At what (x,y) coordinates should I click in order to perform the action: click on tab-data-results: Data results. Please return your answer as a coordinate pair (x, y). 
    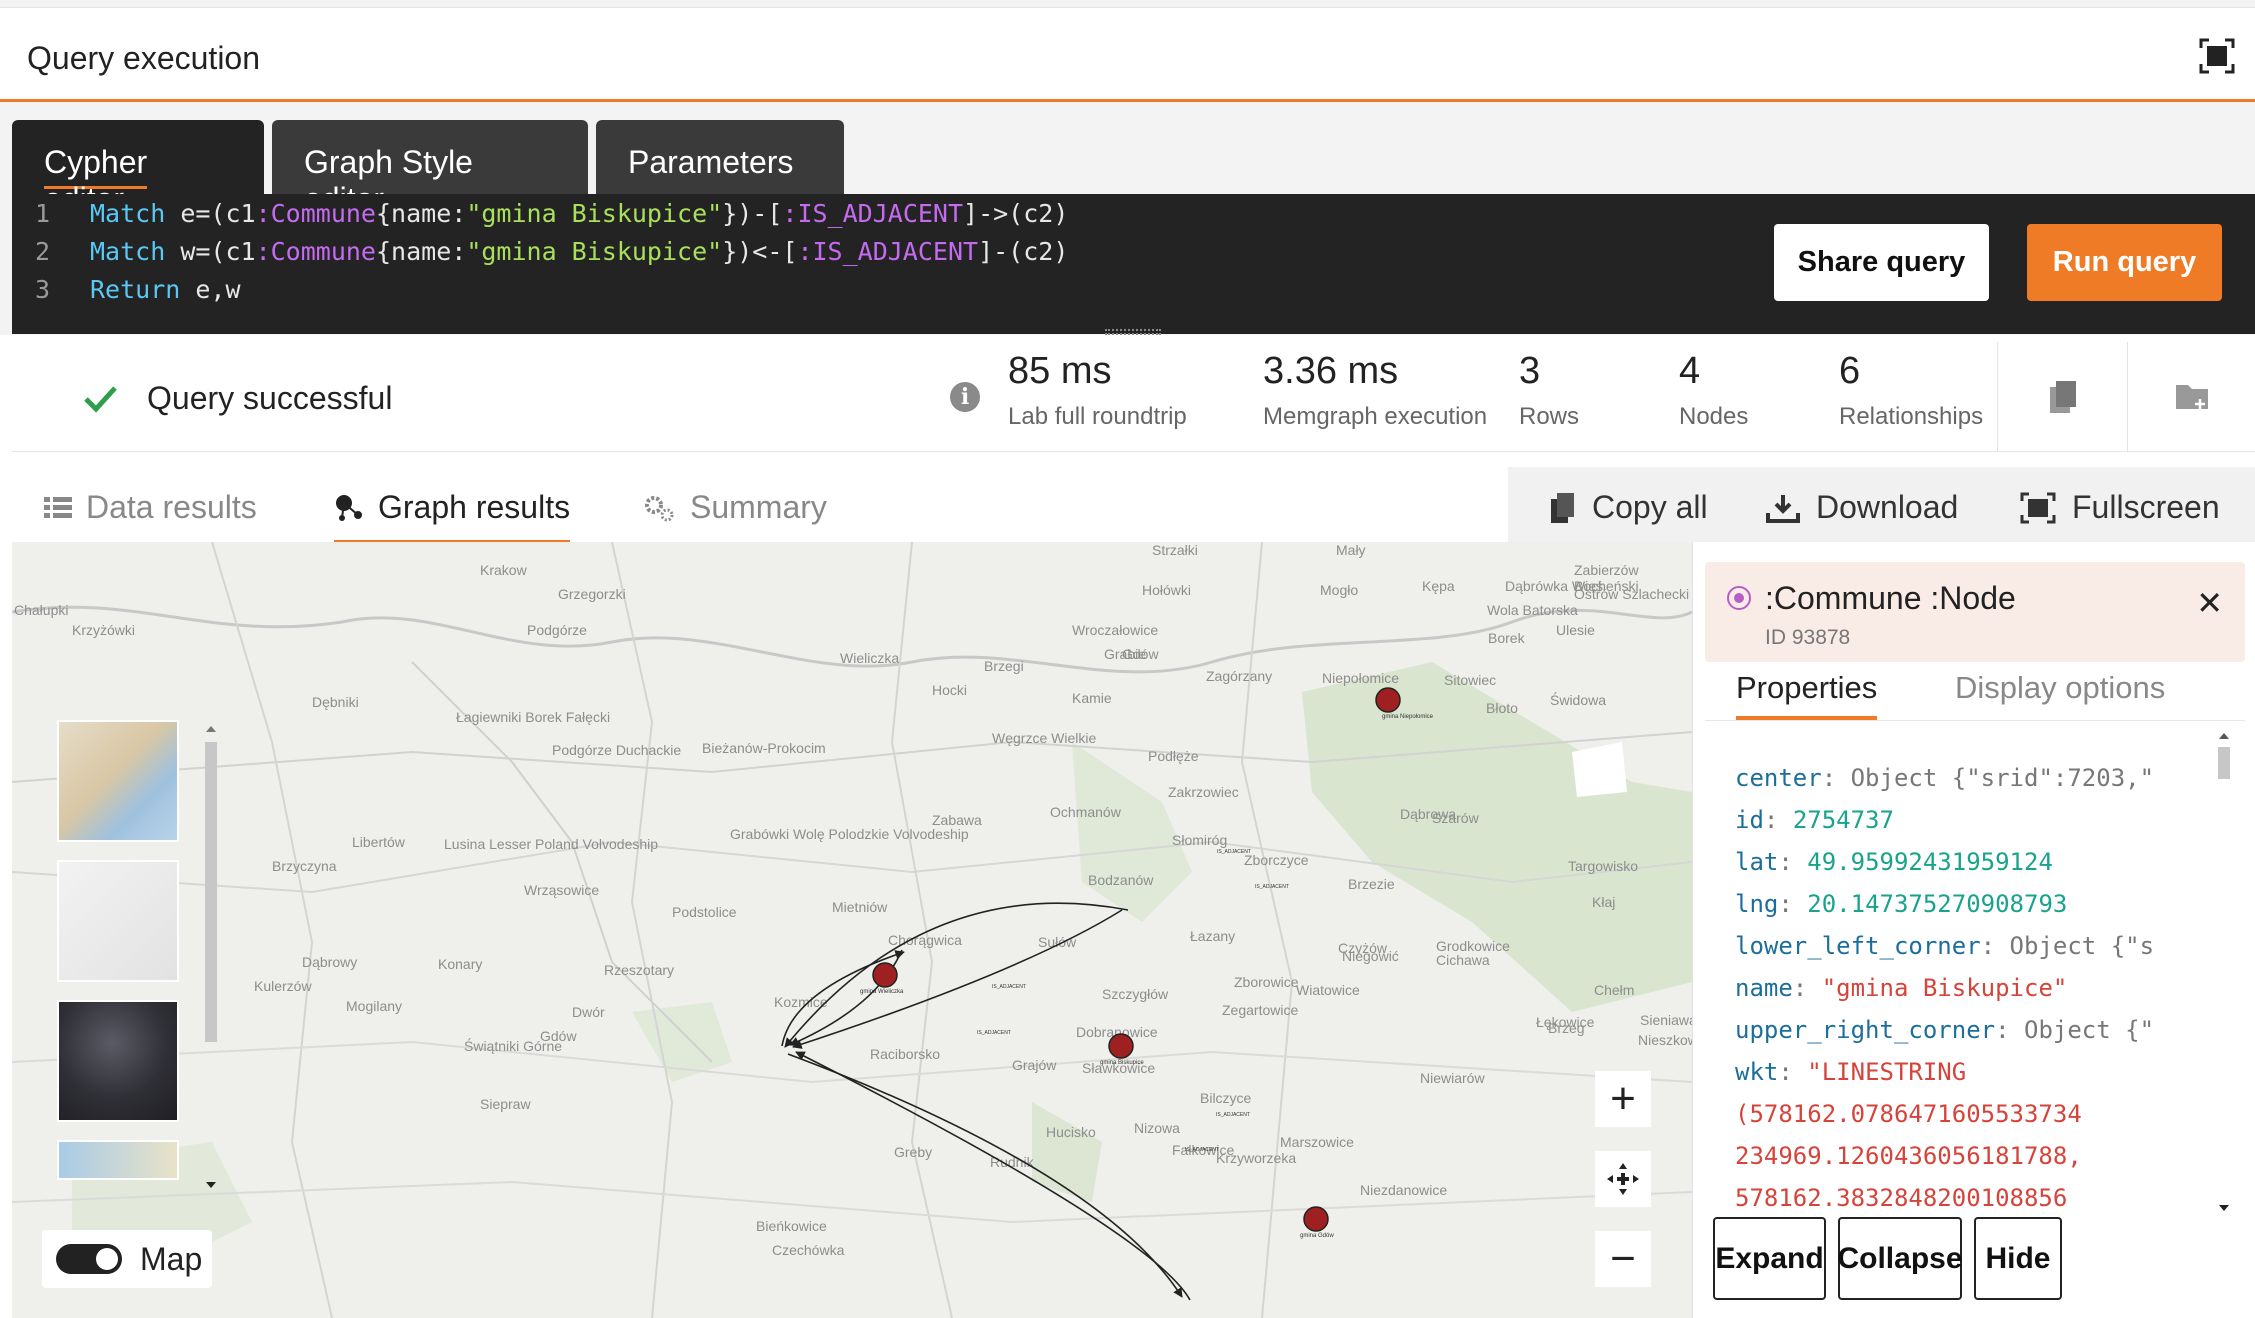
    Looking at the image, I should click on (150, 507).